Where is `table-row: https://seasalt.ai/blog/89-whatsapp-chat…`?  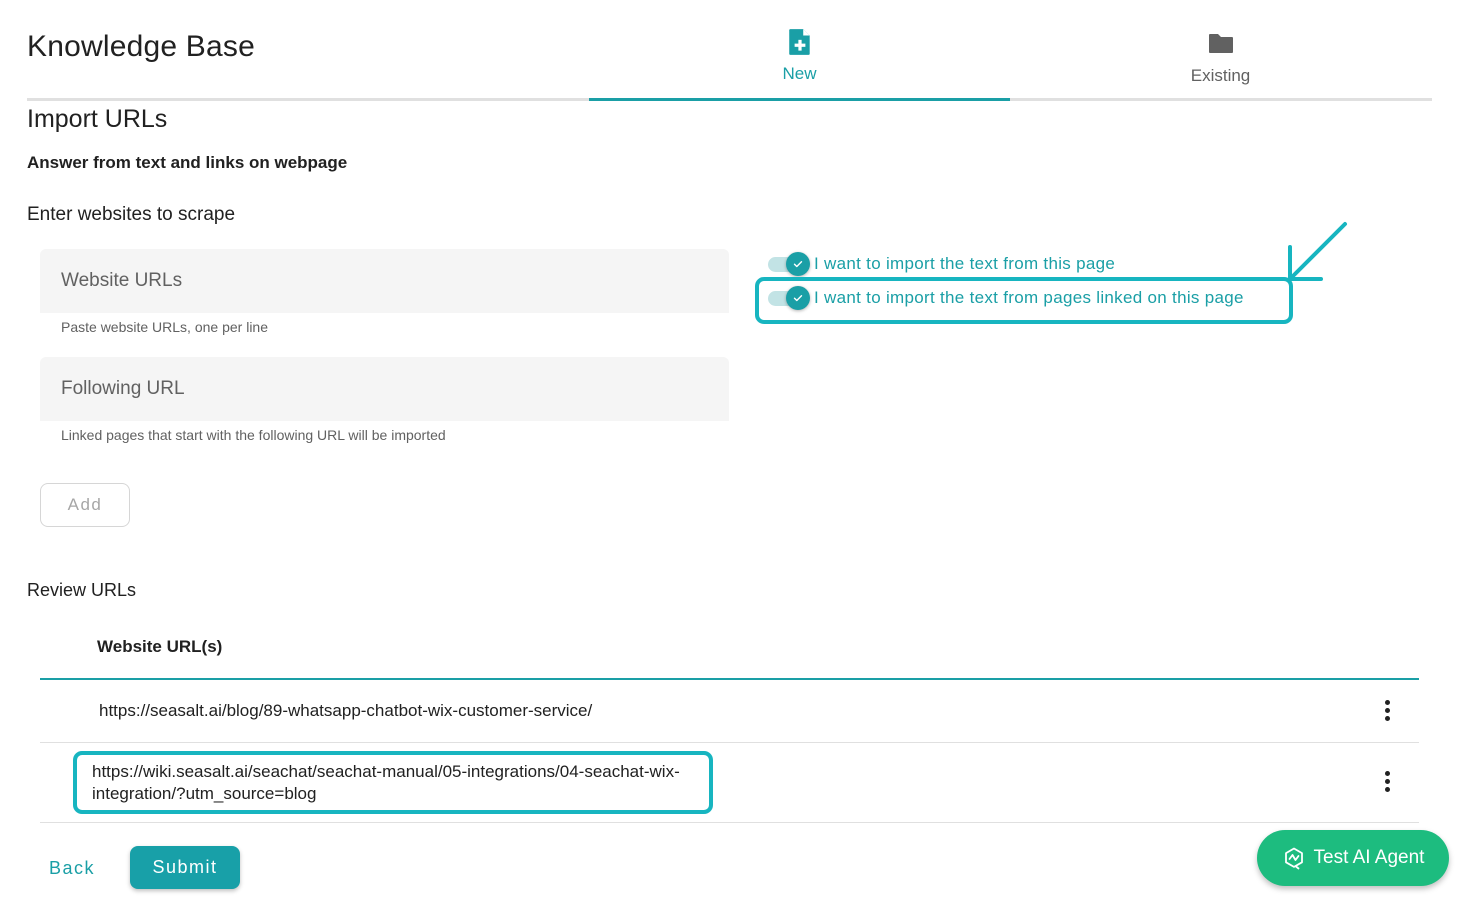 table-row: https://seasalt.ai/blog/89-whatsapp-chat… is located at coordinates (729, 711).